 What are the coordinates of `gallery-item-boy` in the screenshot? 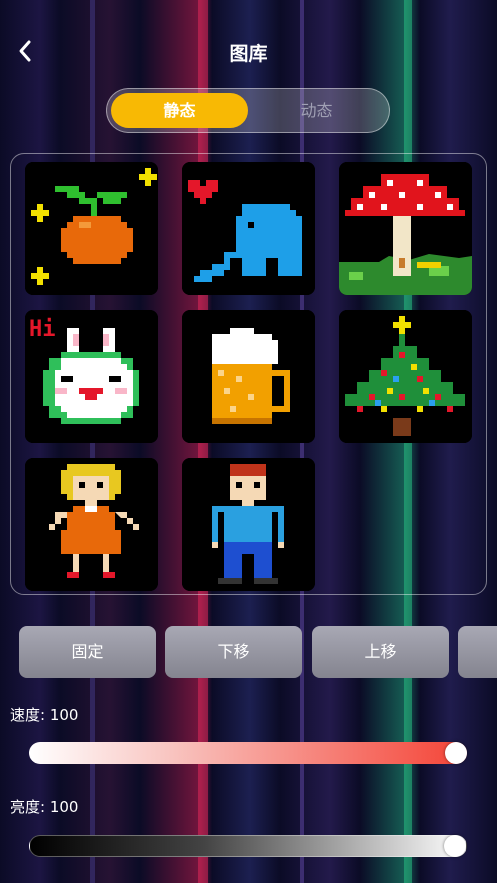 It's located at (248, 524).